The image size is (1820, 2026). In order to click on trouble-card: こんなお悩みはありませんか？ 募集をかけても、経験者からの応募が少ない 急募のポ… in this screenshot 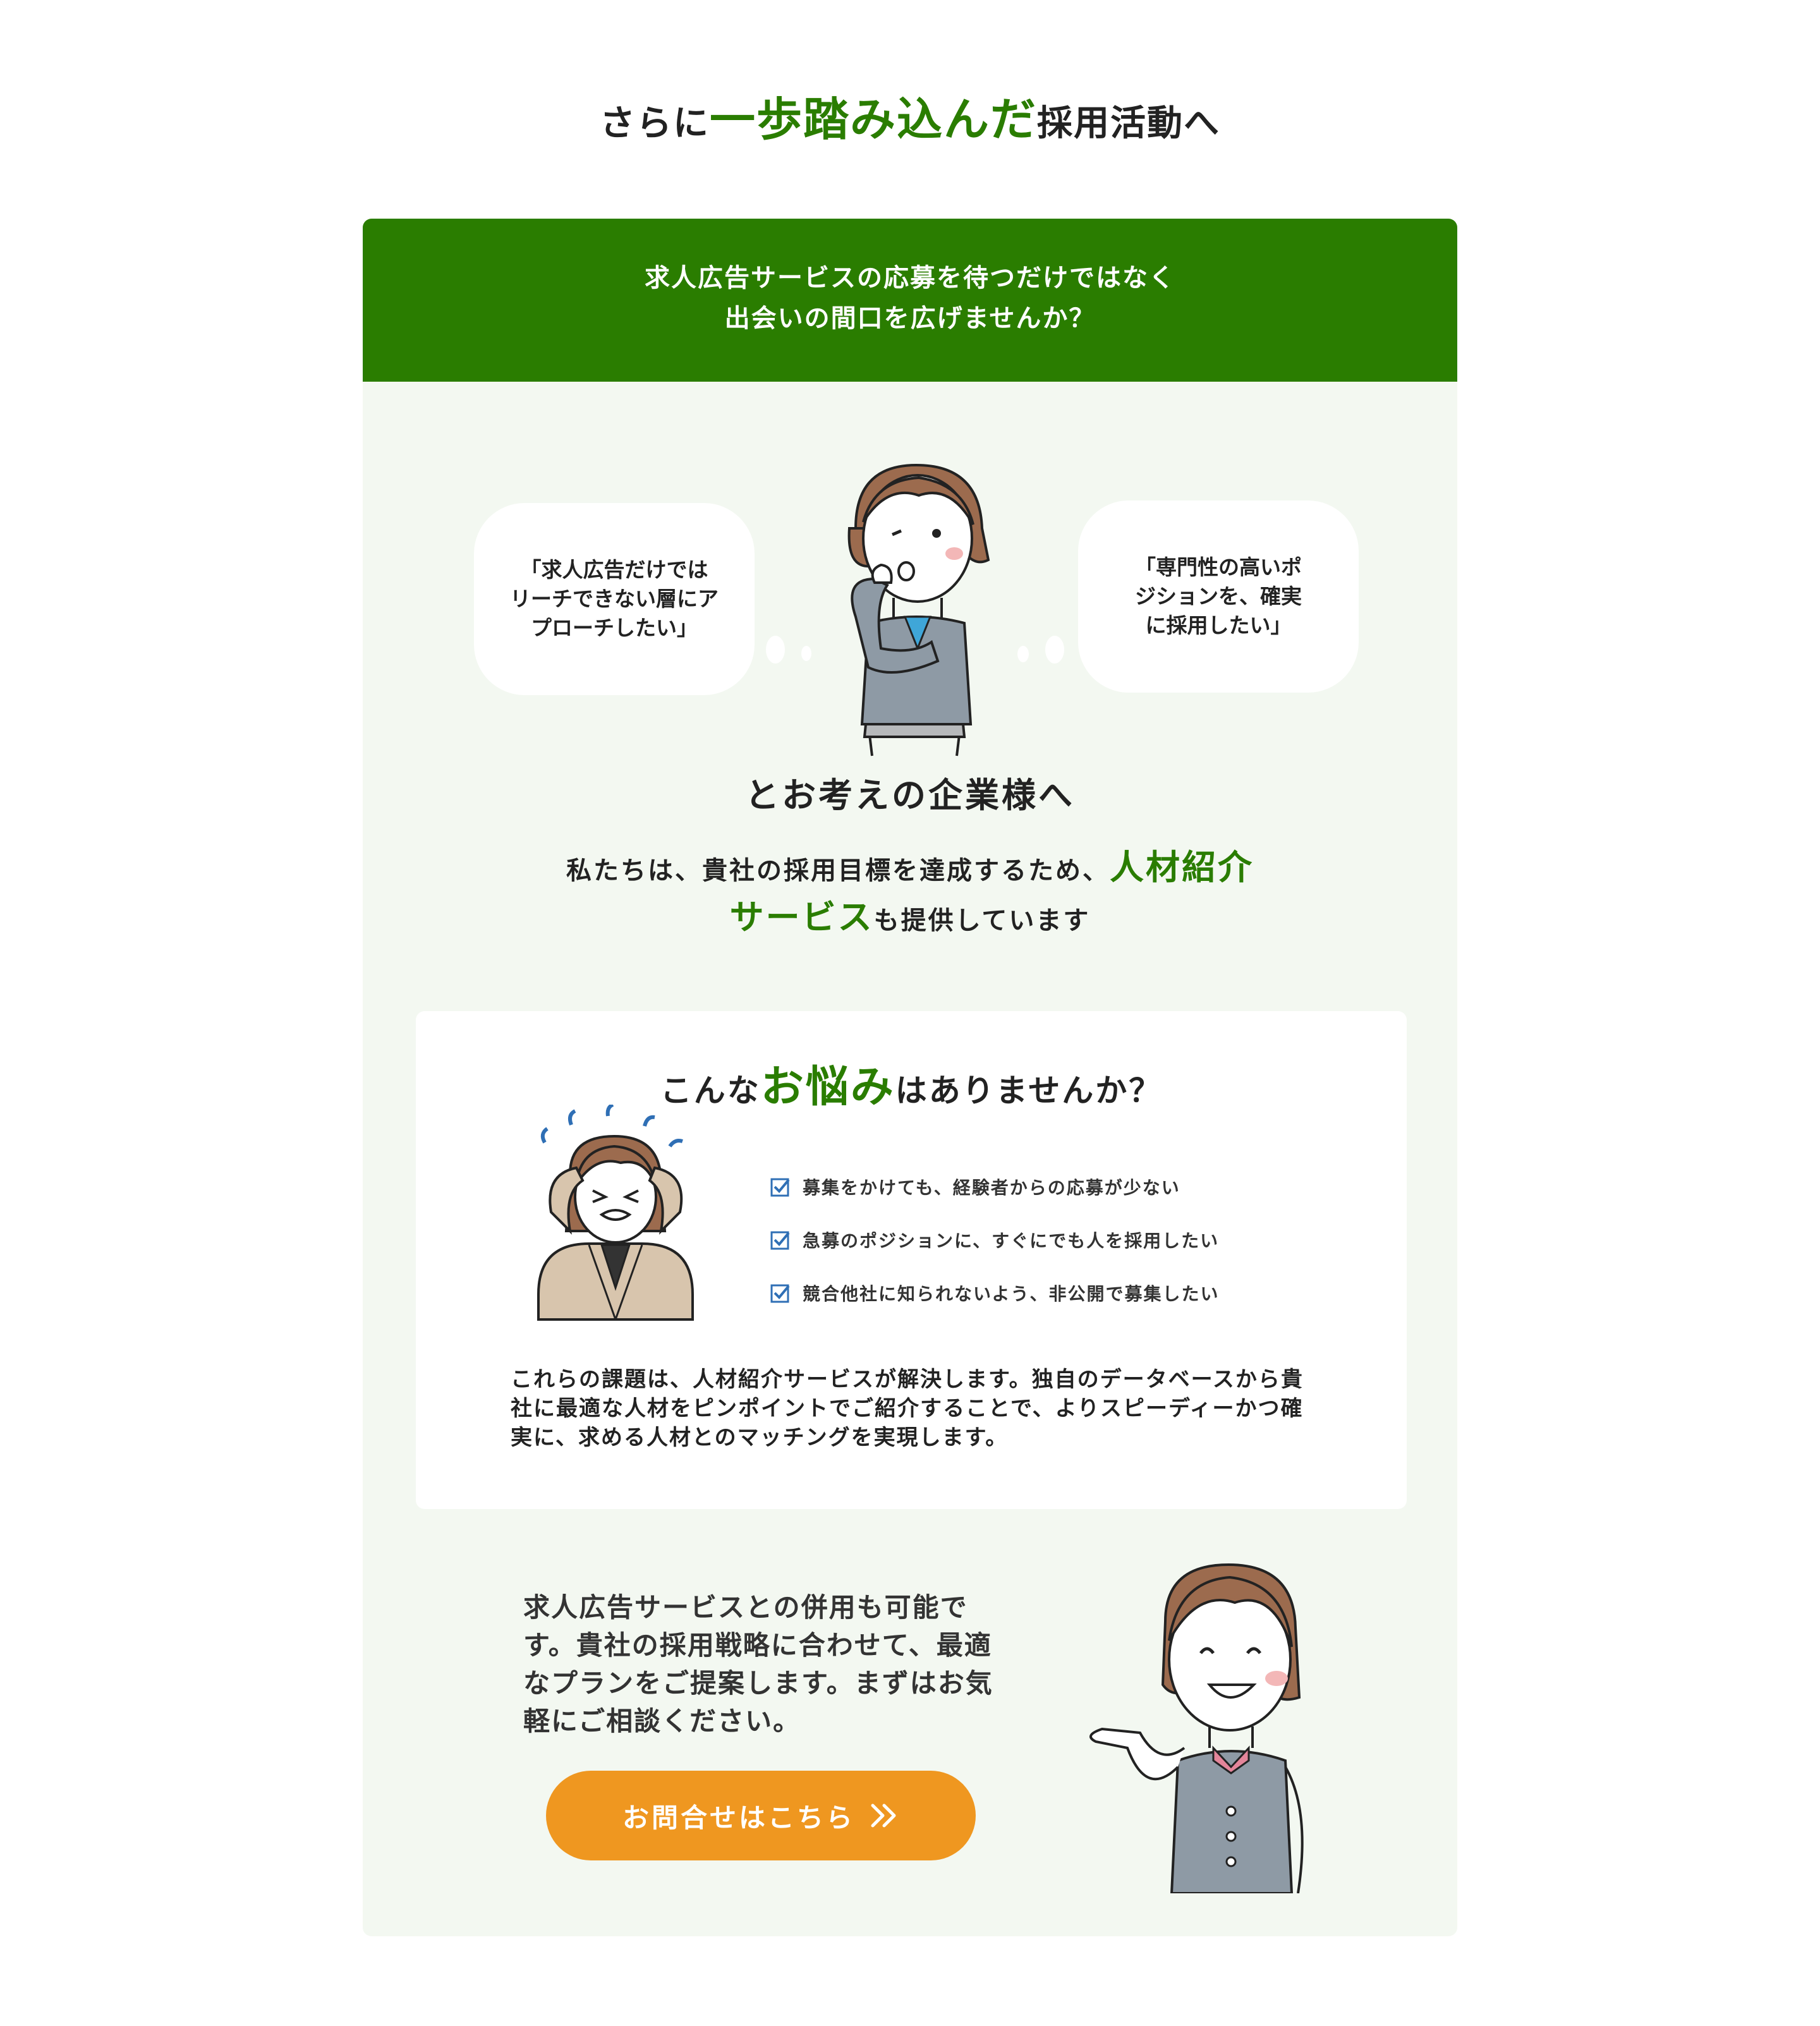, I will do `click(911, 1260)`.